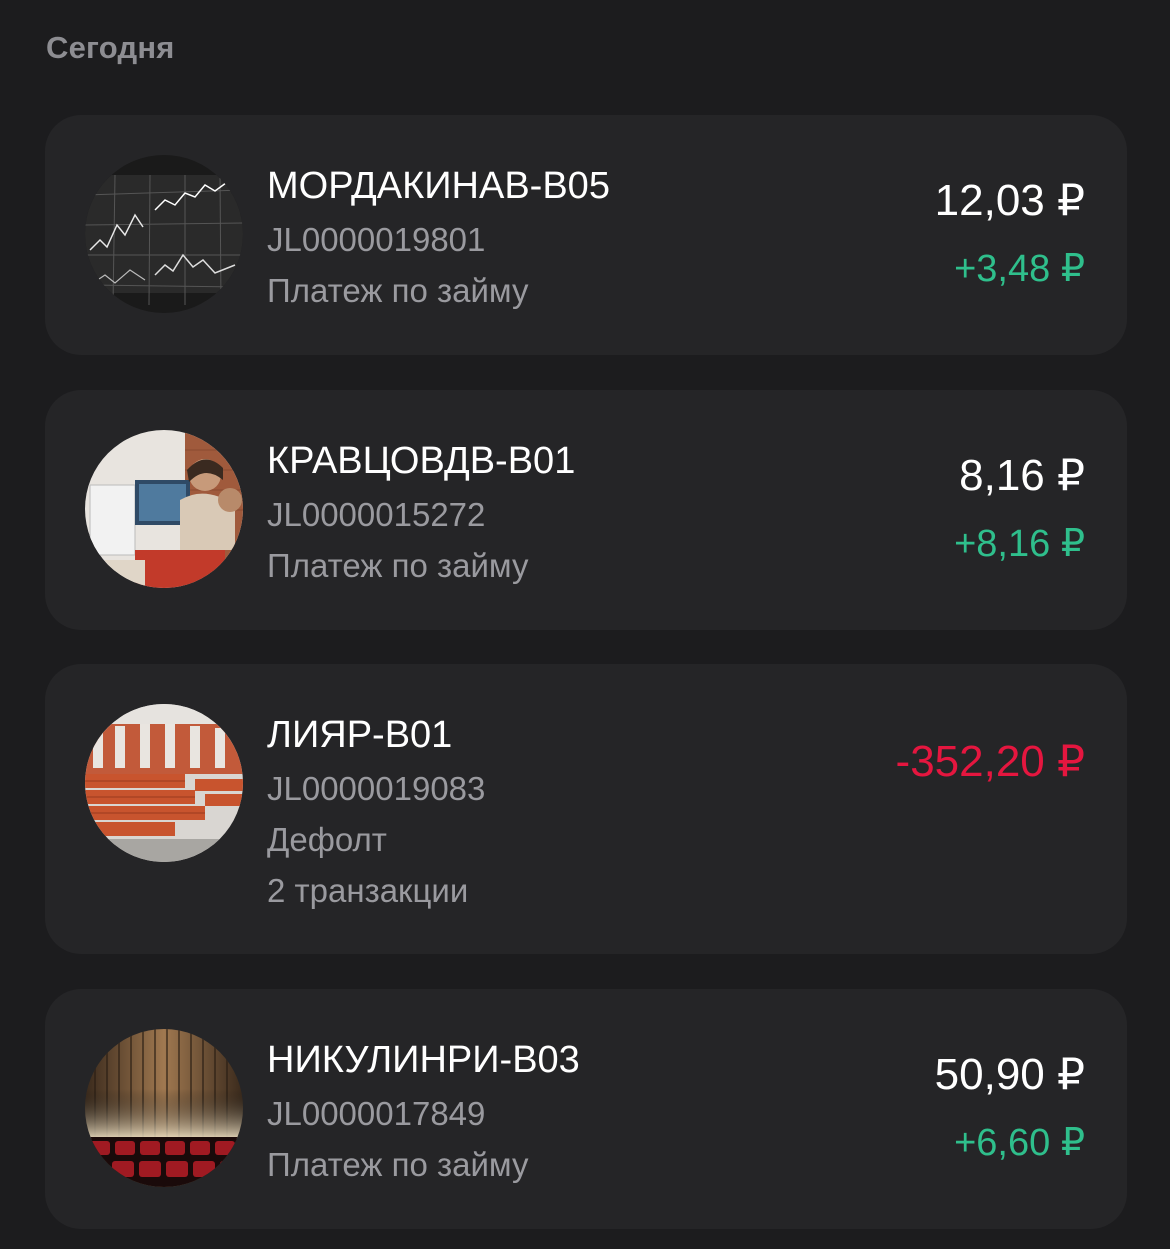 Image resolution: width=1170 pixels, height=1249 pixels. I want to click on transaction-name: КРАВЦОВДВ-В01, so click(421, 461).